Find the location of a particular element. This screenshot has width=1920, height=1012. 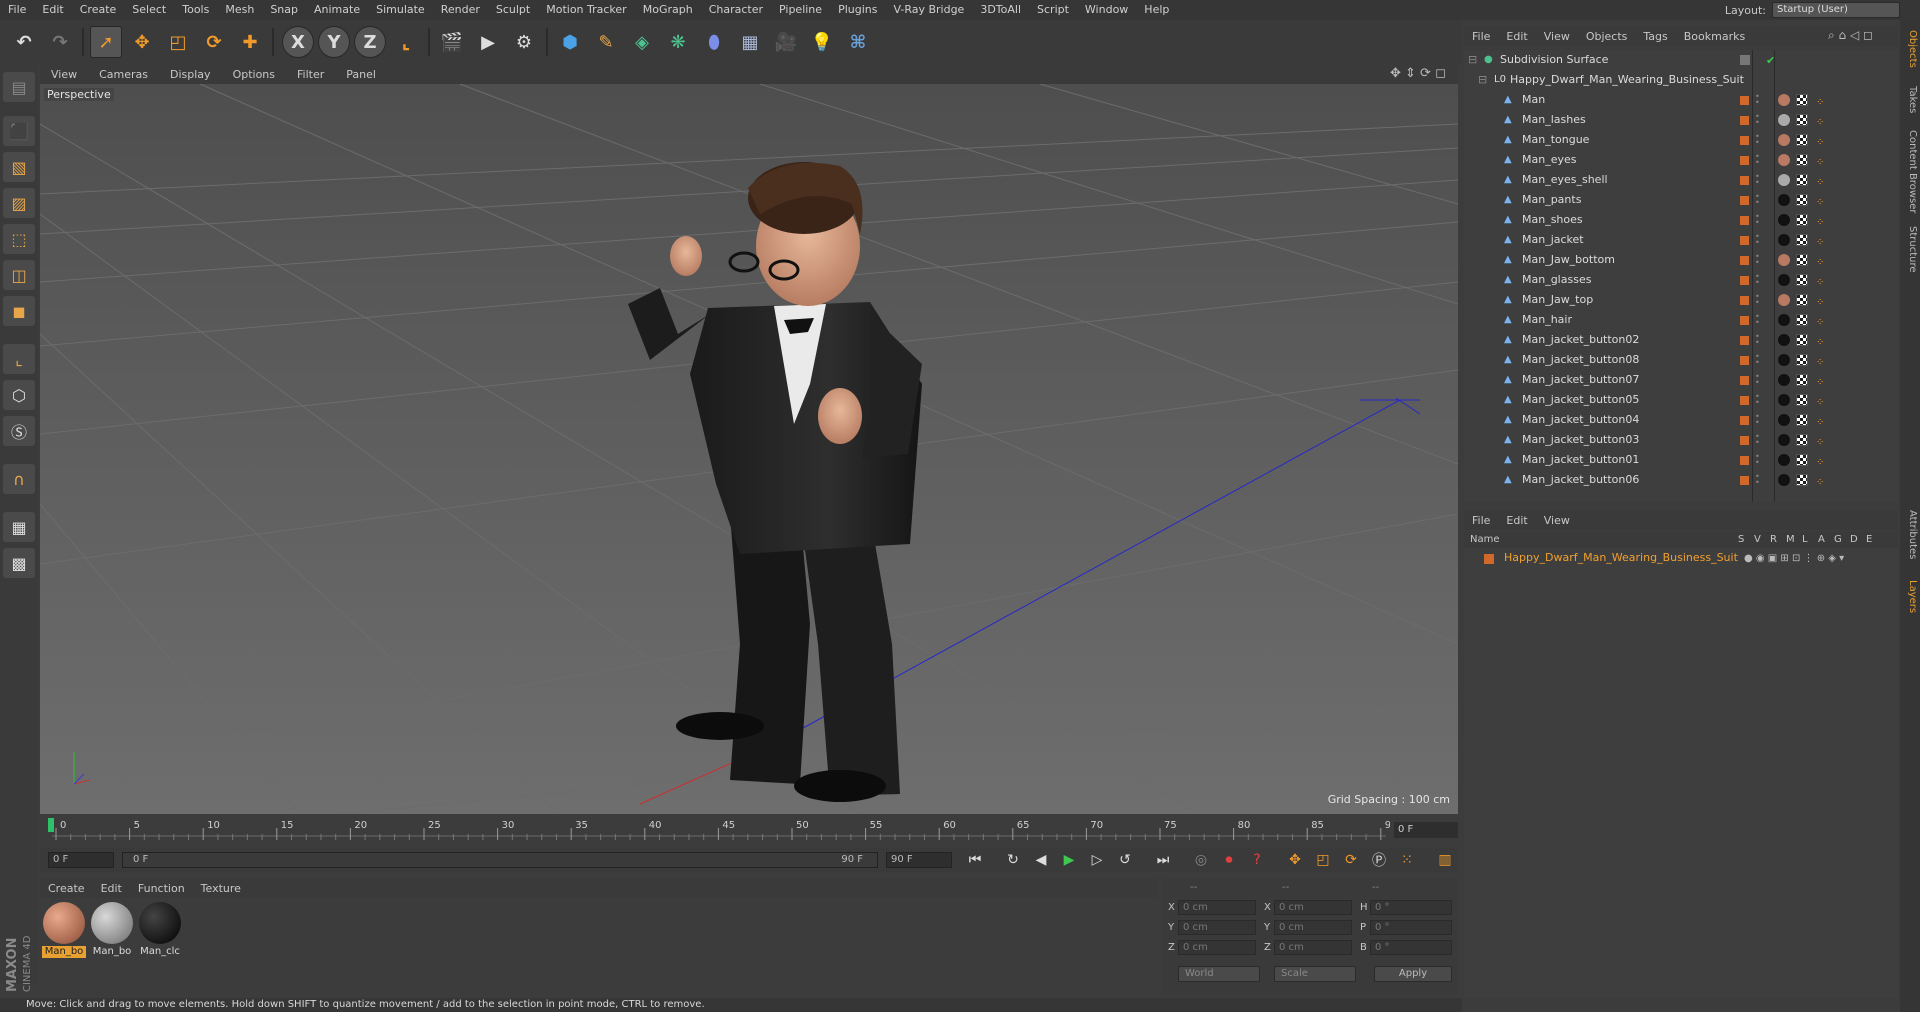

edges-mode-icon: ◫ is located at coordinates (19, 275).